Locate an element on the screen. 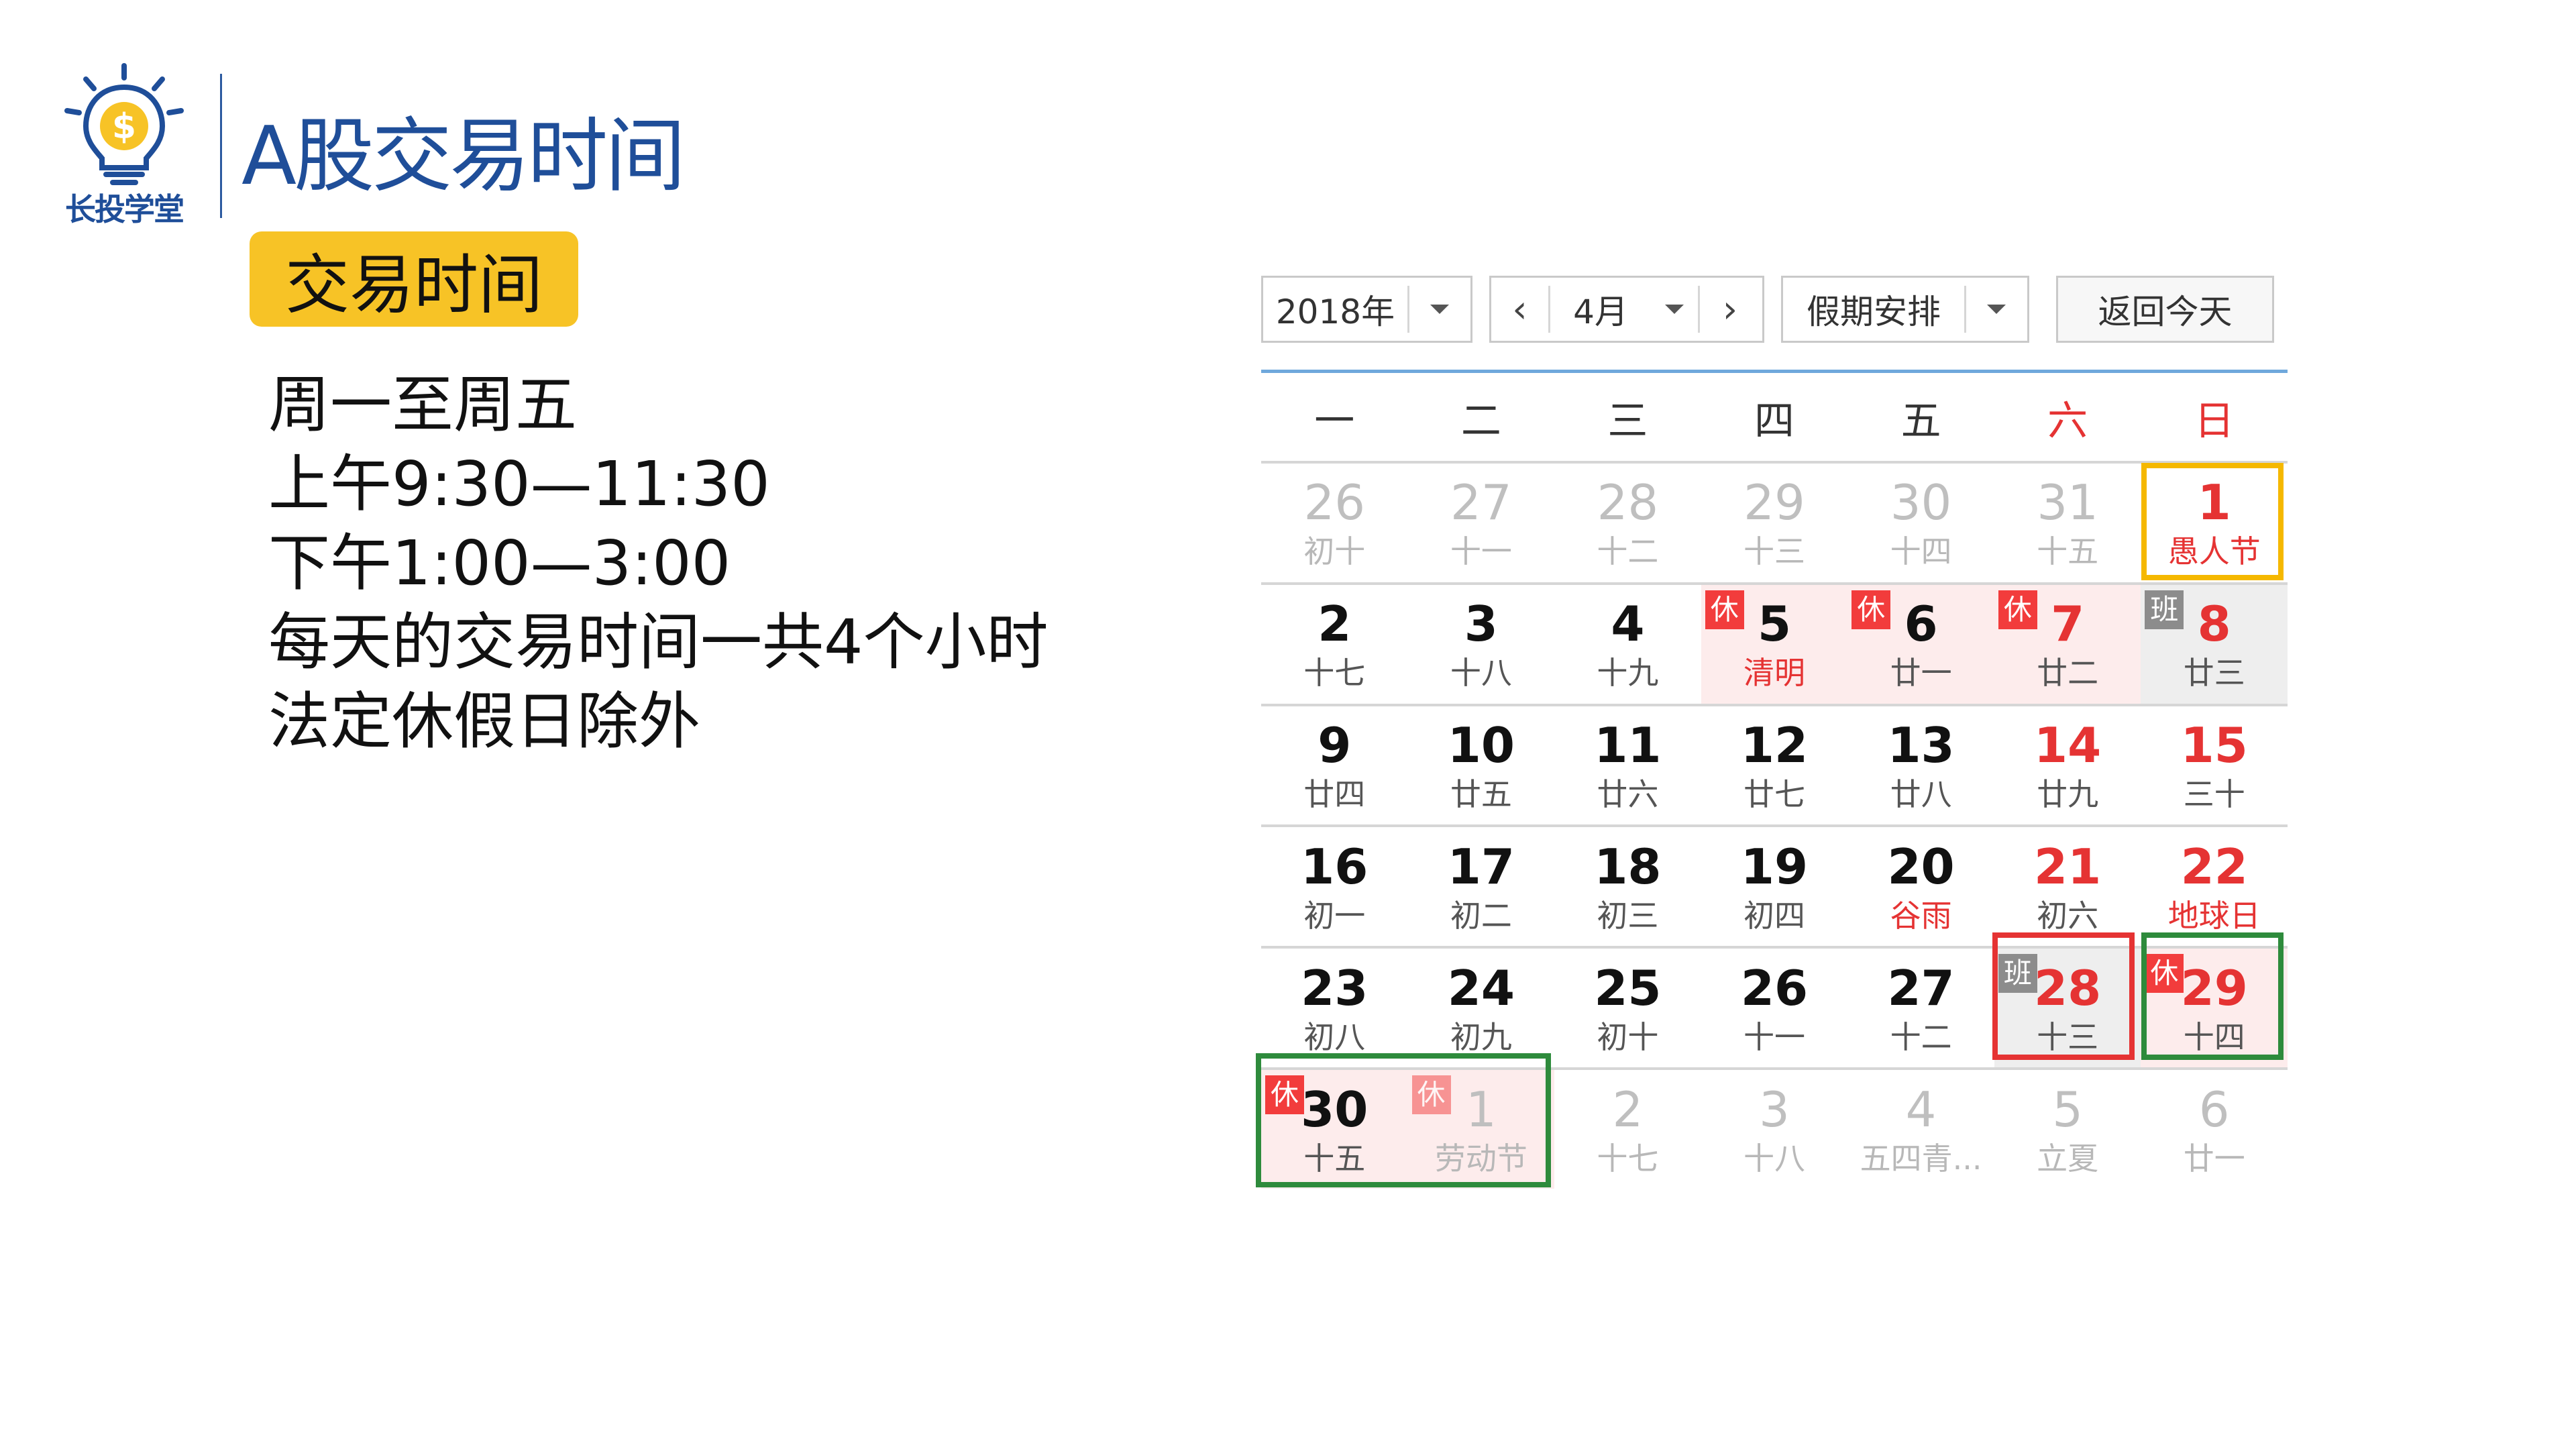  lunar-date: 初四 is located at coordinates (1774, 915).